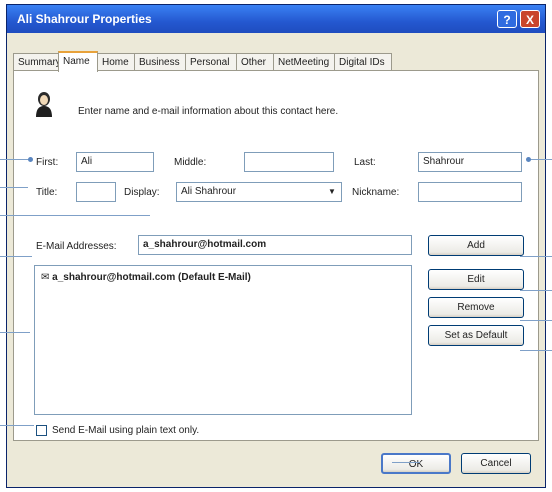 The height and width of the screenshot is (492, 552). I want to click on display-select-value: Ali Shahrour, so click(209, 191).